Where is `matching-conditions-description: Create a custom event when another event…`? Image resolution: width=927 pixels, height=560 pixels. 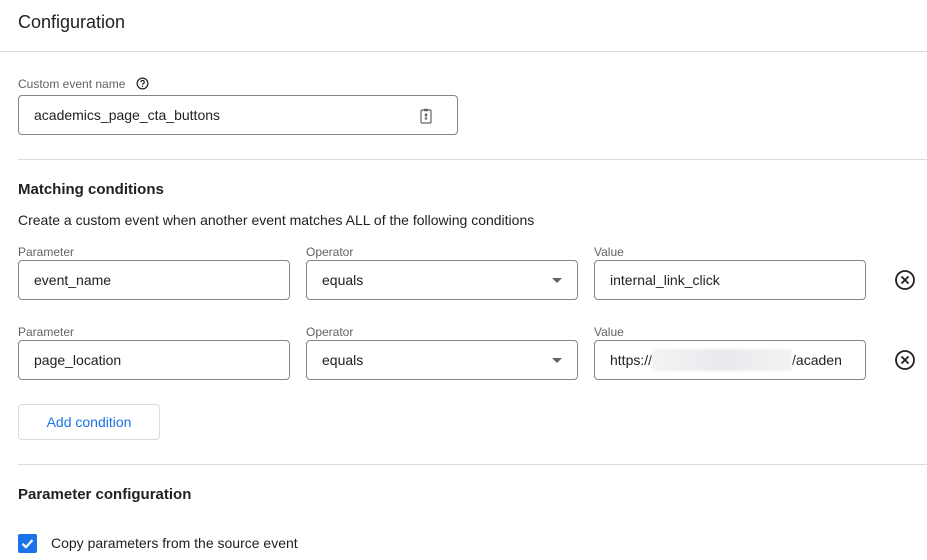
matching-conditions-description: Create a custom event when another event… is located at coordinates (276, 220).